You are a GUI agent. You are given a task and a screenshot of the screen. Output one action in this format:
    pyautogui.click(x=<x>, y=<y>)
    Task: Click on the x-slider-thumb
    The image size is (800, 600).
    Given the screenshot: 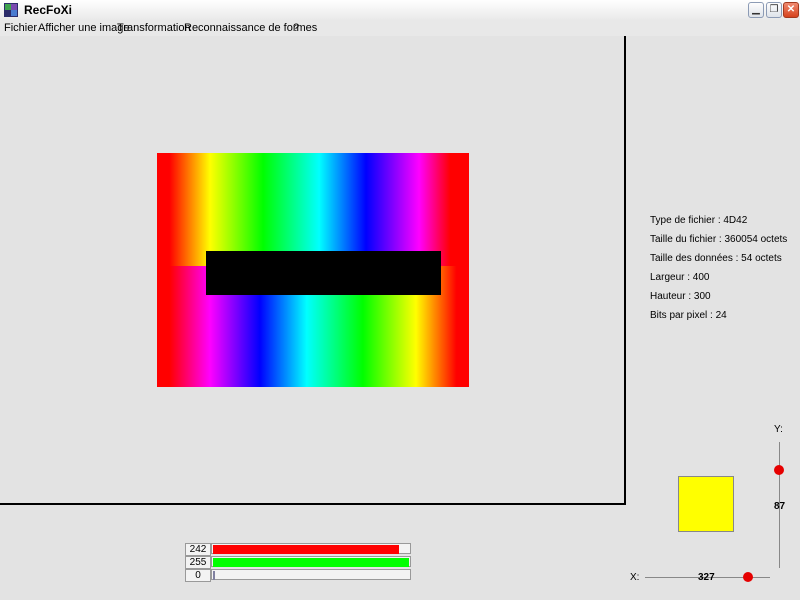 What is the action you would take?
    pyautogui.click(x=748, y=577)
    